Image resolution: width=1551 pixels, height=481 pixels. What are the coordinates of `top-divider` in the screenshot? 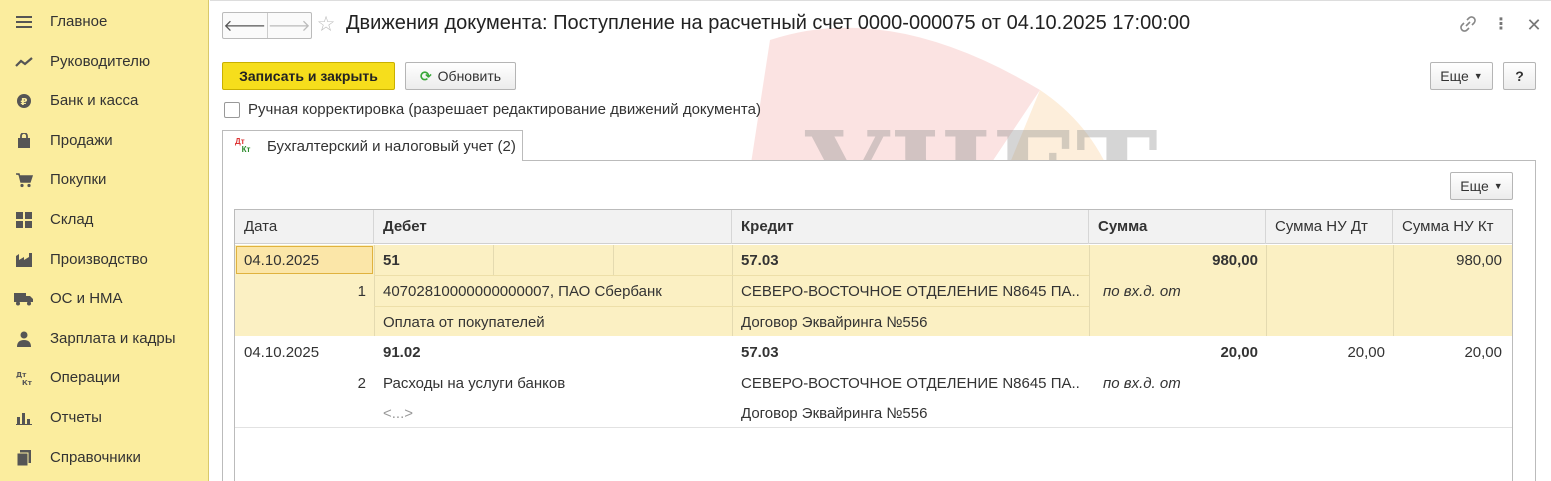 It's located at (880, 0).